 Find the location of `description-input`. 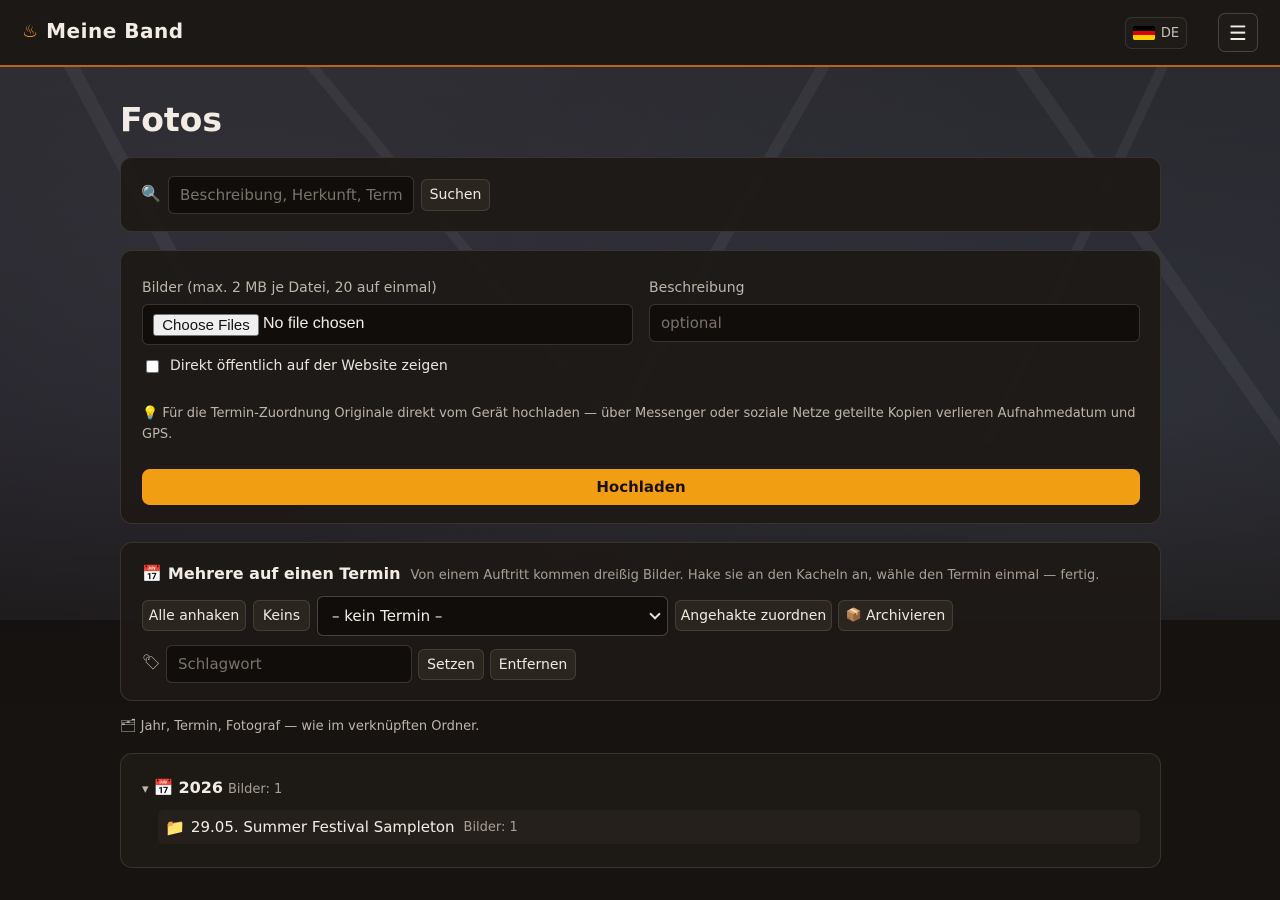

description-input is located at coordinates (894, 323).